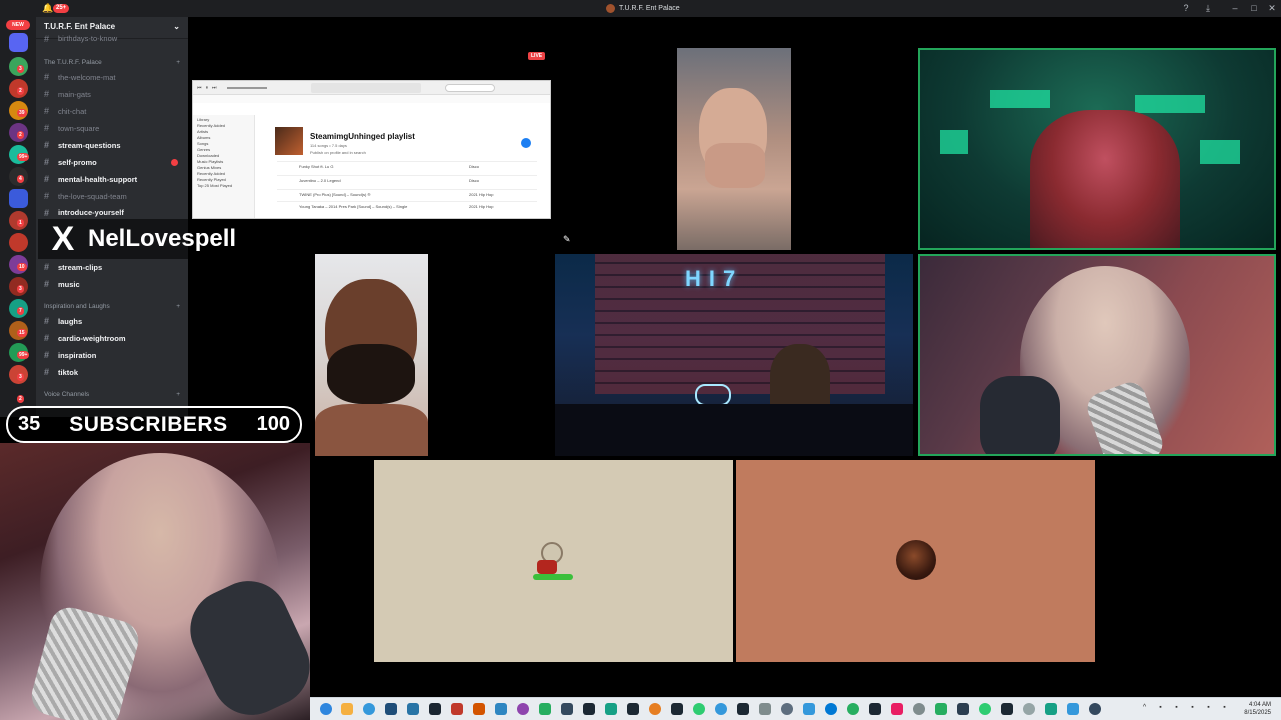 This screenshot has height=720, width=1281. What do you see at coordinates (112, 372) in the screenshot?
I see `channel-item: # tiktok` at bounding box center [112, 372].